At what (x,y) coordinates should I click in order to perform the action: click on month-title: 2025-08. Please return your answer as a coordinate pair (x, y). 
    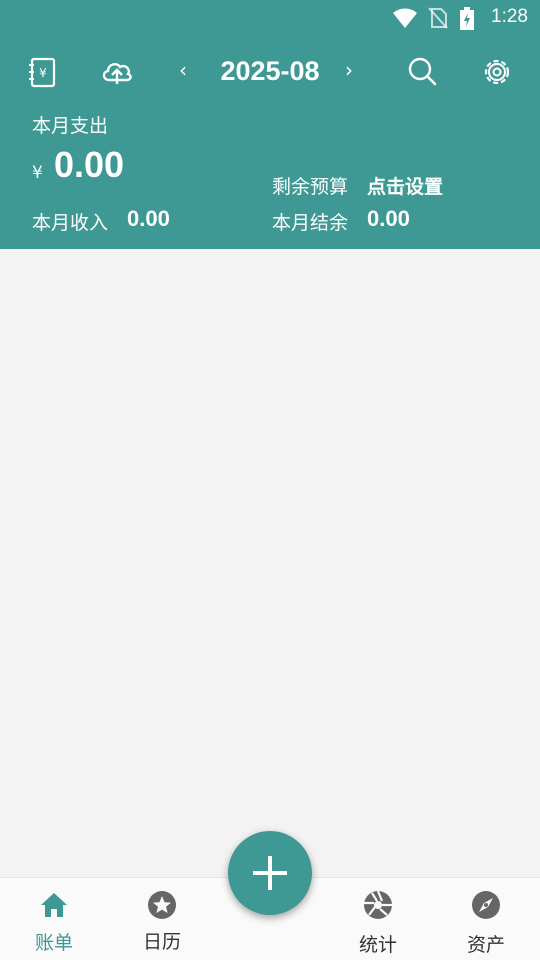
    Looking at the image, I should click on (270, 71).